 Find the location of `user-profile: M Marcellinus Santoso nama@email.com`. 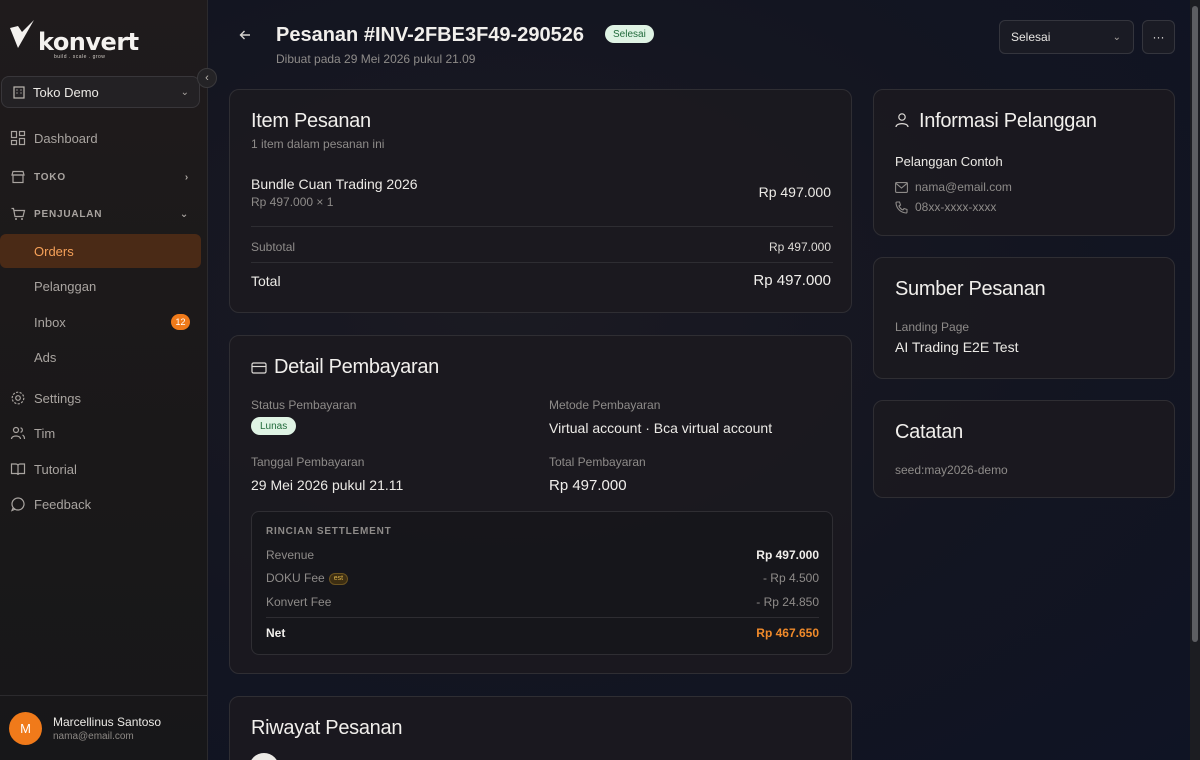

user-profile: M Marcellinus Santoso nama@email.com is located at coordinates (104, 727).